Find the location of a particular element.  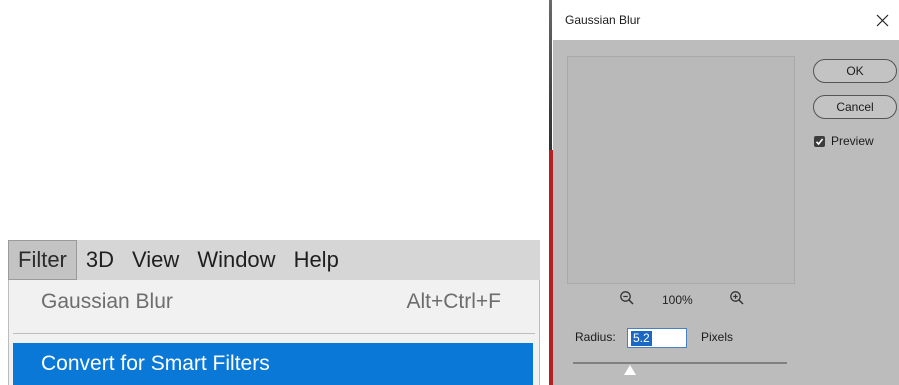

cancel-button: Cancel is located at coordinates (855, 107).